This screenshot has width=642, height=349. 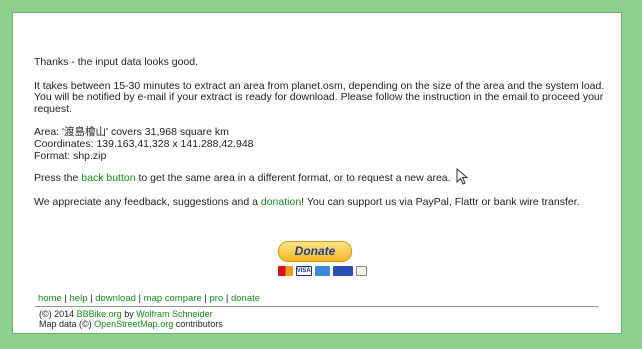 I want to click on thanks-text: Thanks - the input data looks good., so click(x=116, y=62).